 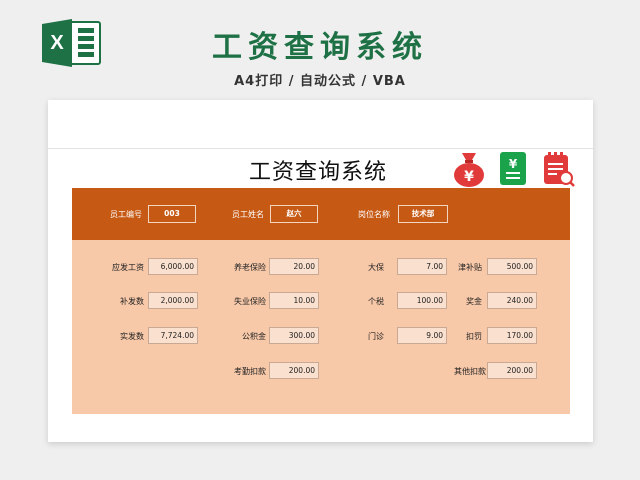 I want to click on money-bag-icon: ¥, so click(x=469, y=171).